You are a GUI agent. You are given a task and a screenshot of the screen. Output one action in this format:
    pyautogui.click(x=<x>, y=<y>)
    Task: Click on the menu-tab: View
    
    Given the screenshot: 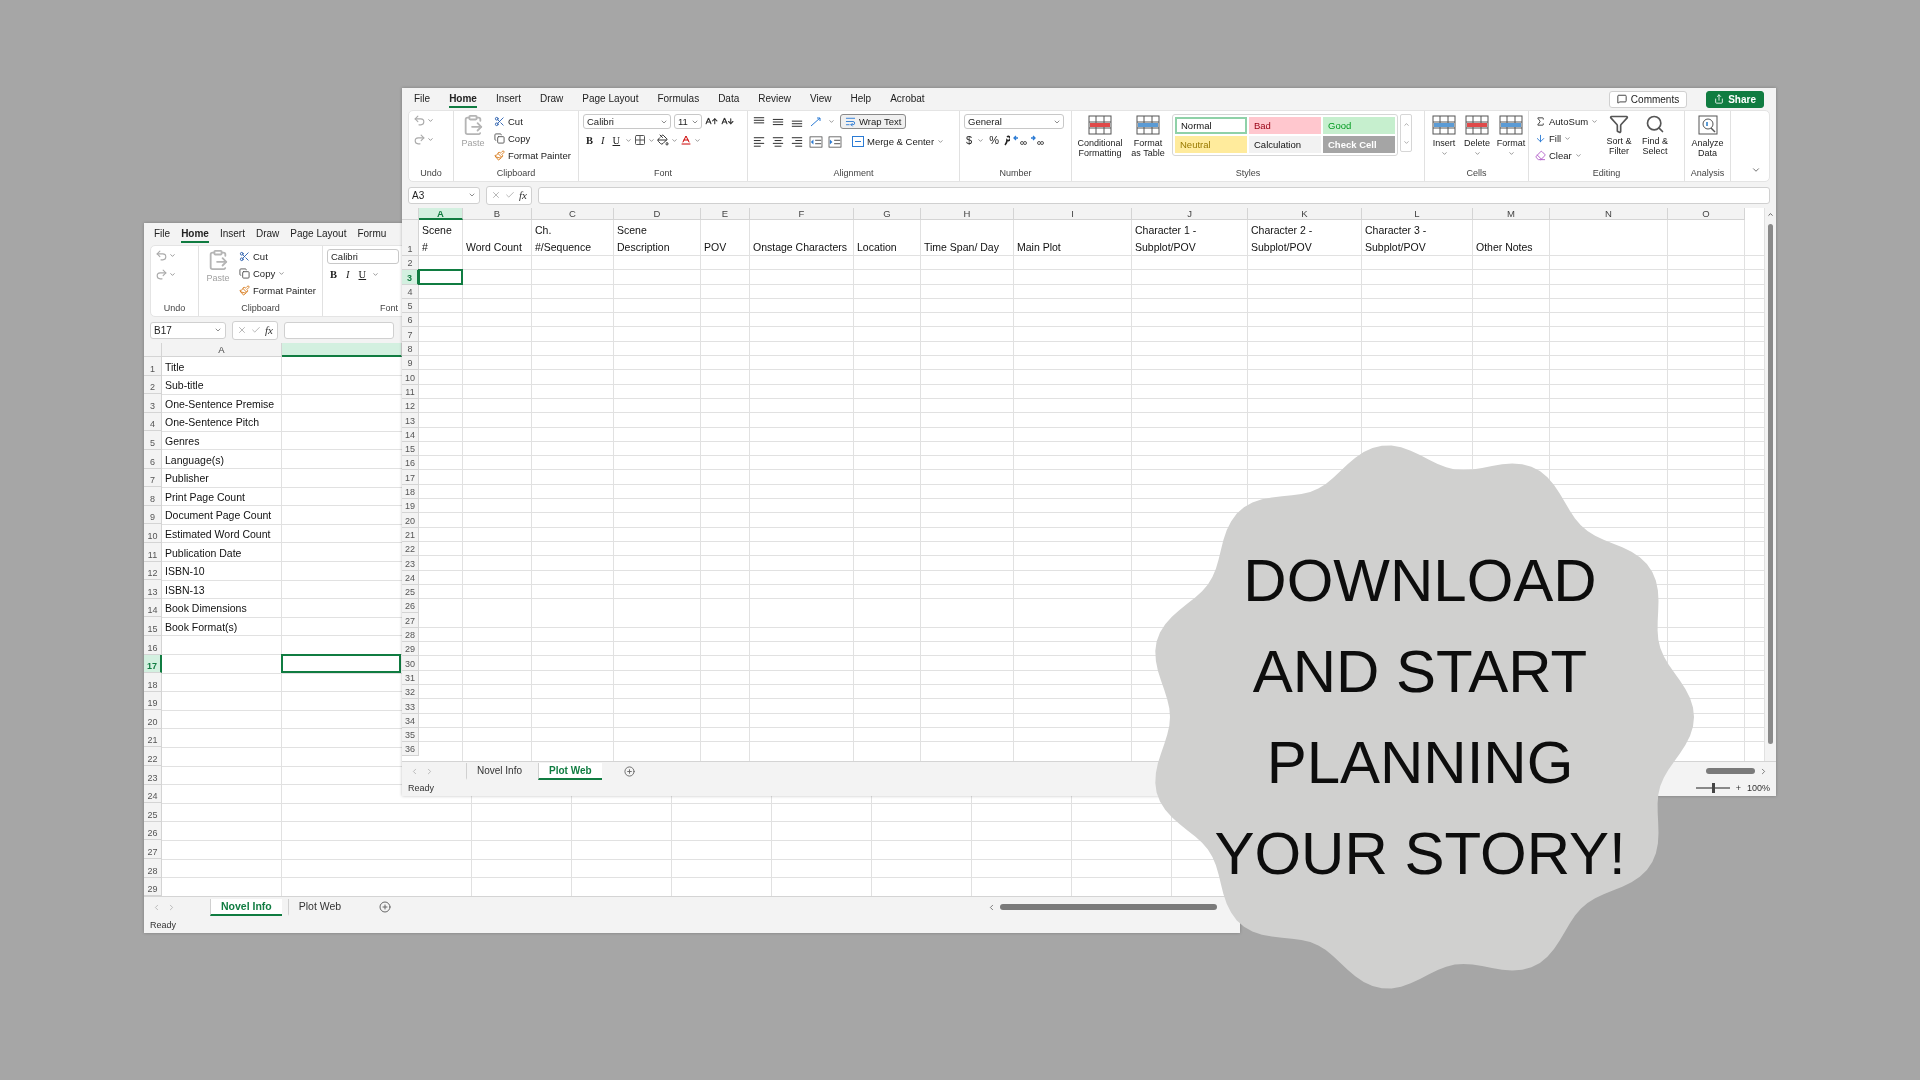 What is the action you would take?
    pyautogui.click(x=821, y=99)
    